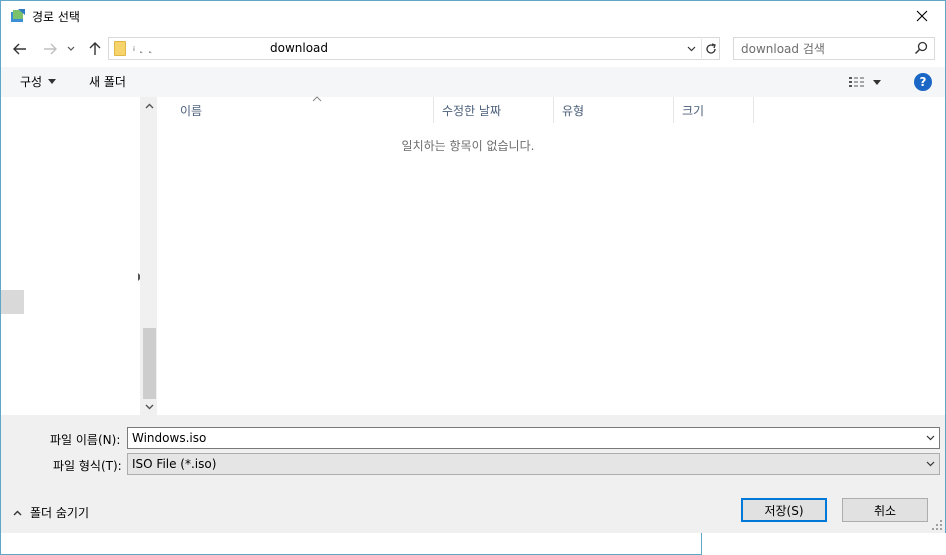 The height and width of the screenshot is (555, 946). I want to click on search-box, so click(834, 48).